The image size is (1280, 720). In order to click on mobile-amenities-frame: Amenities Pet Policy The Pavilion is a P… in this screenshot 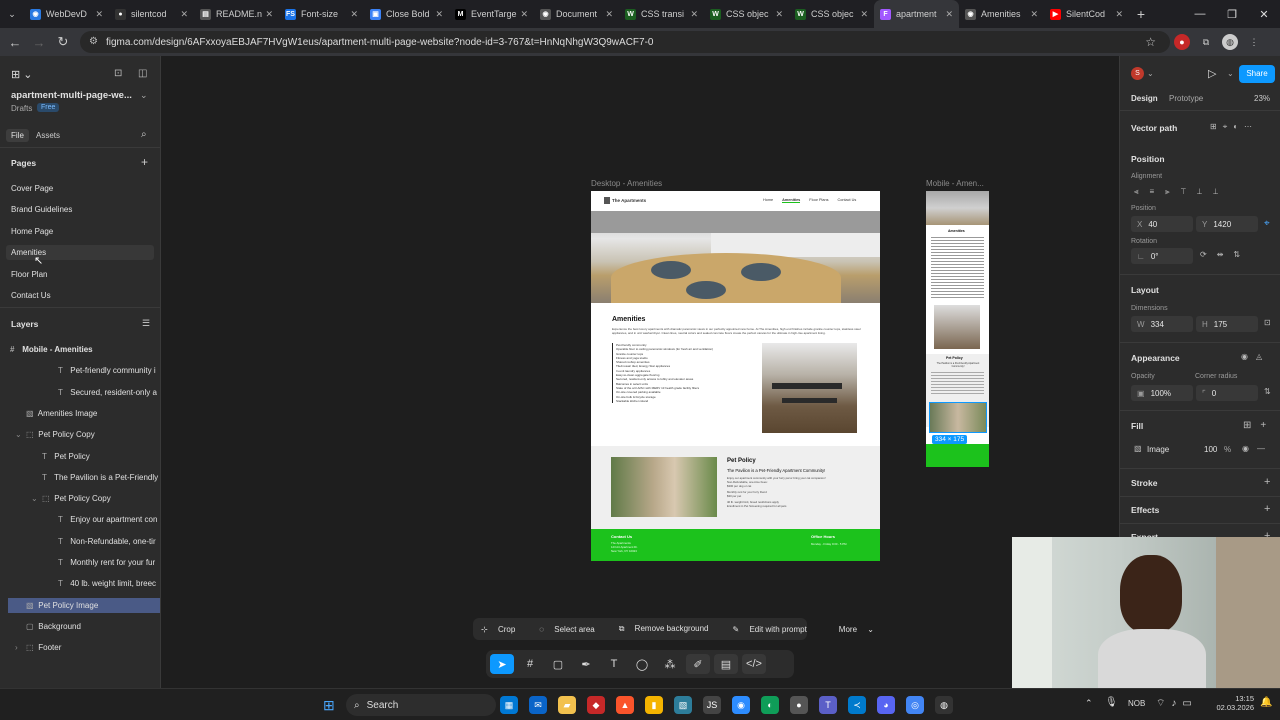, I will do `click(957, 329)`.